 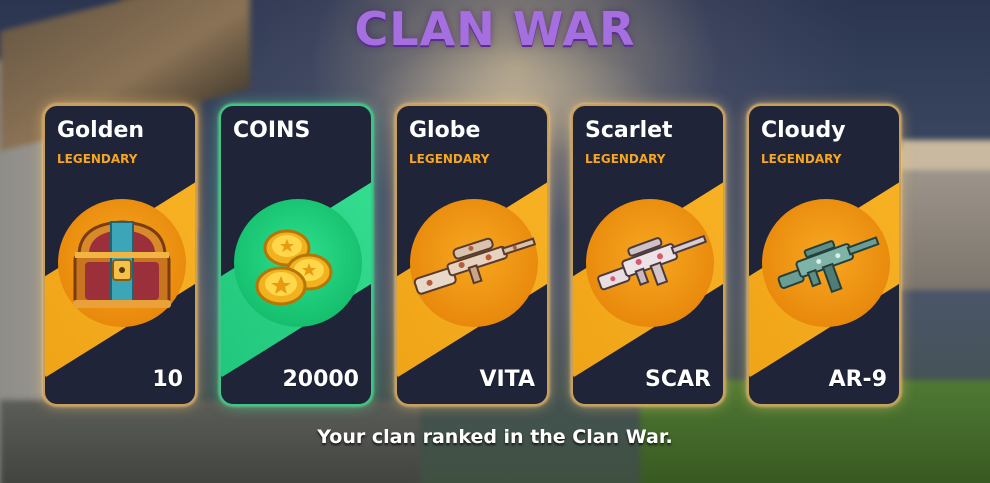 What do you see at coordinates (678, 379) in the screenshot?
I see `reward-amount: SCAR` at bounding box center [678, 379].